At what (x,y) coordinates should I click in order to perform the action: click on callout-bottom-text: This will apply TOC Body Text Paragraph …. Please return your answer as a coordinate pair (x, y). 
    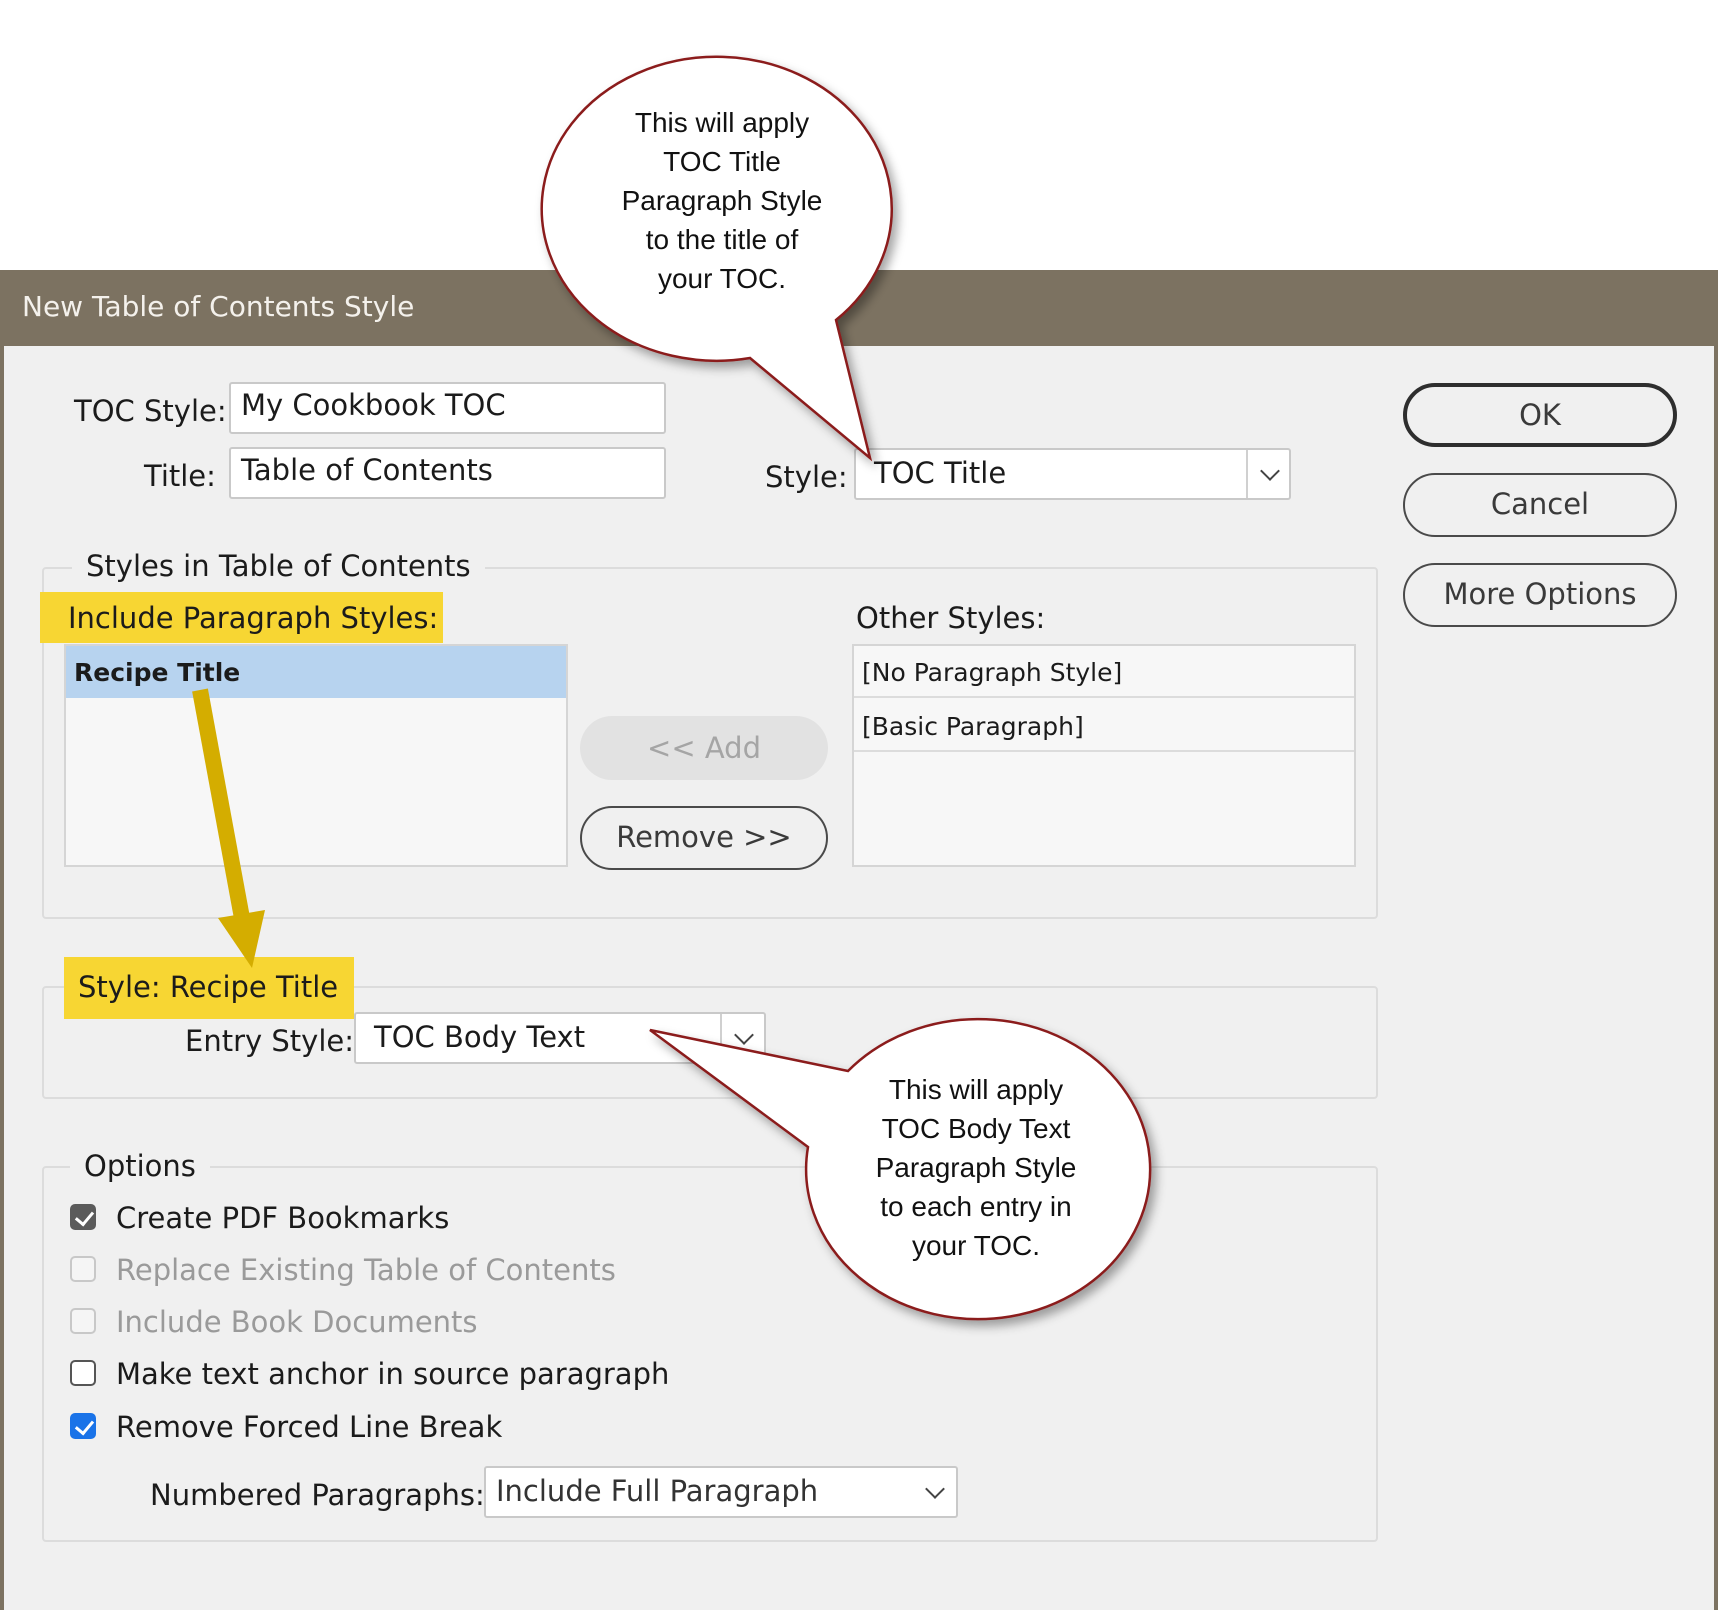
    Looking at the image, I should click on (976, 1167).